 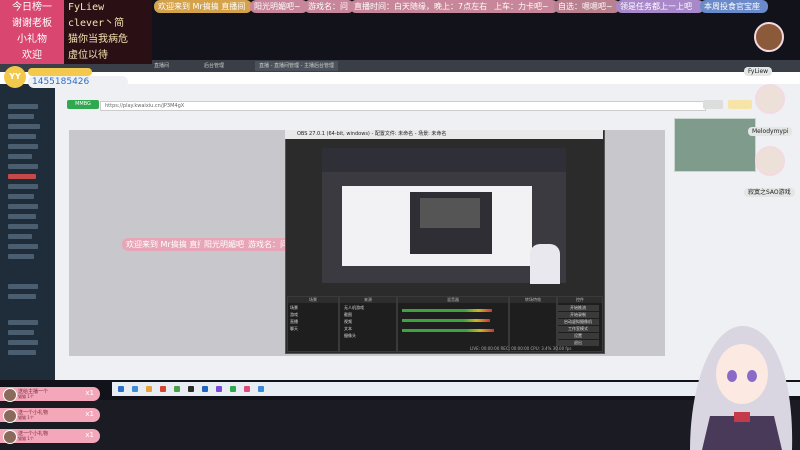 What do you see at coordinates (578, 336) in the screenshot?
I see `settings-button: 设置` at bounding box center [578, 336].